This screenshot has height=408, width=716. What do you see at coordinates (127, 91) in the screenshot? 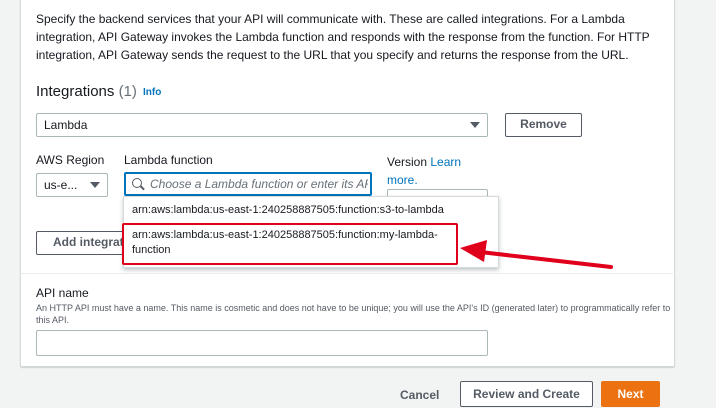
I see `integrations-count: (1)` at bounding box center [127, 91].